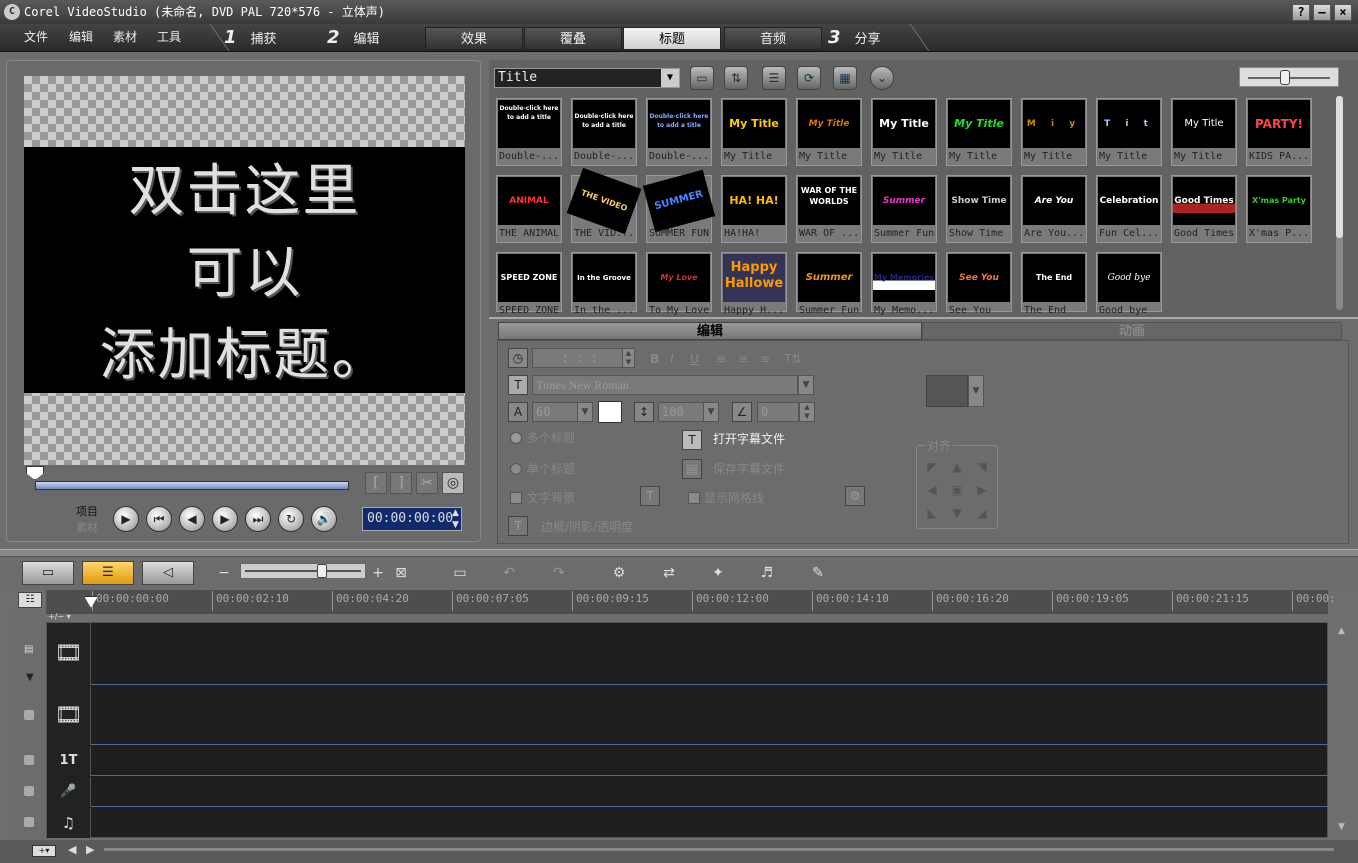 Image resolution: width=1358 pixels, height=863 pixels. Describe the element at coordinates (721, 359) in the screenshot. I see `align-left-icon: ≡` at that location.